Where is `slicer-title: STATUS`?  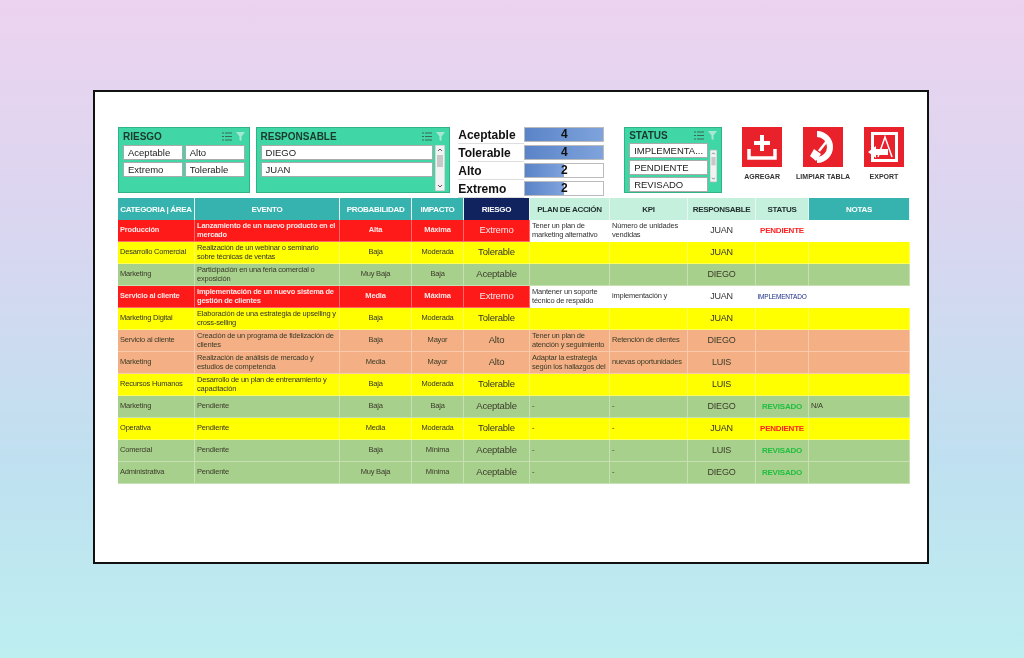 slicer-title: STATUS is located at coordinates (648, 135).